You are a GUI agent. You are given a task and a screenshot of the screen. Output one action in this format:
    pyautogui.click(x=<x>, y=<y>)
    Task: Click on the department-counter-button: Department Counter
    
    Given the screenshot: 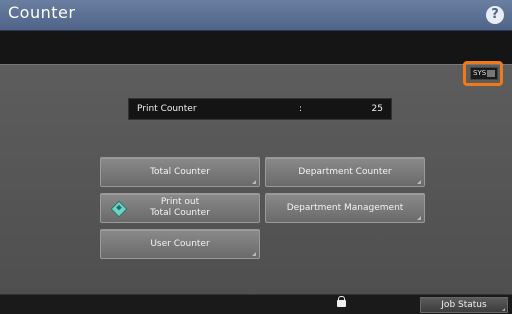 What is the action you would take?
    pyautogui.click(x=345, y=172)
    